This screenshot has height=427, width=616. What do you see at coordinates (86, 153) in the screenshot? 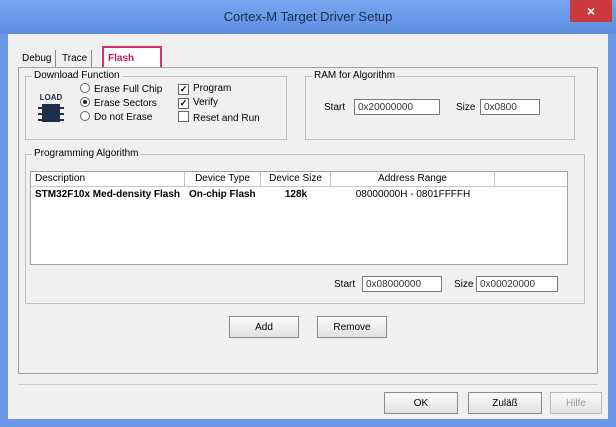
I see `programming-algorithm-title: Programming Algorithm` at bounding box center [86, 153].